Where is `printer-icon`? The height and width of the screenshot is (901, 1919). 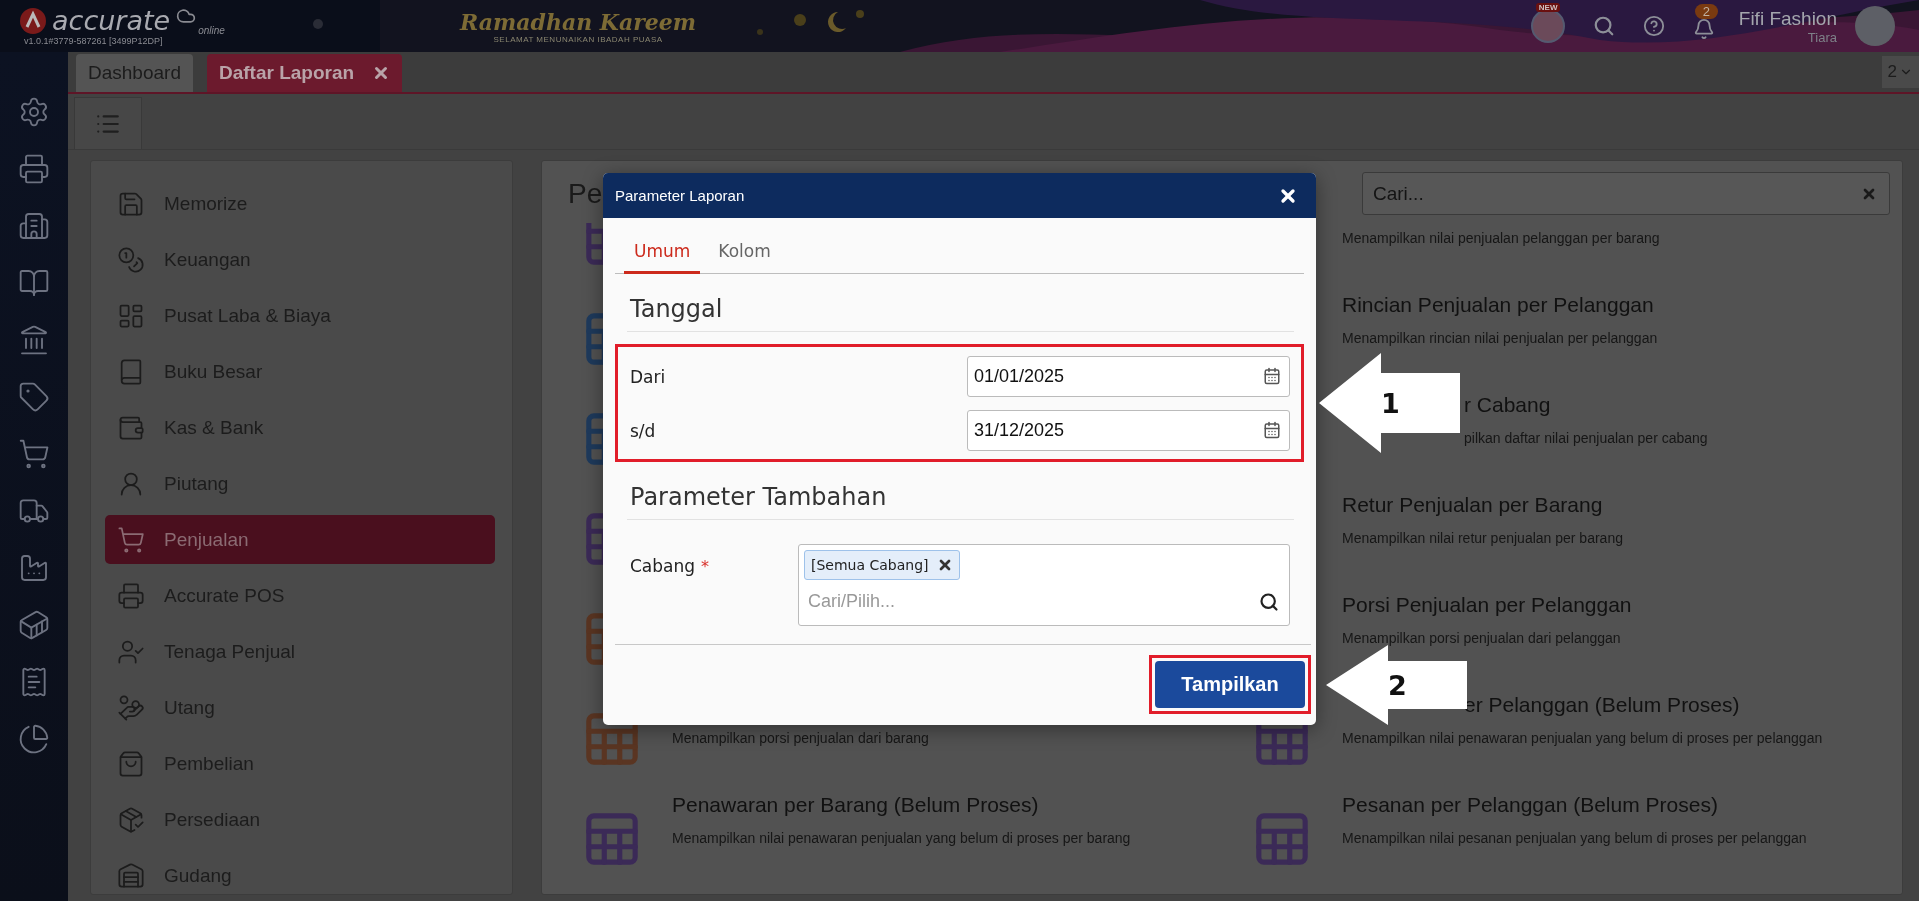 printer-icon is located at coordinates (131, 595).